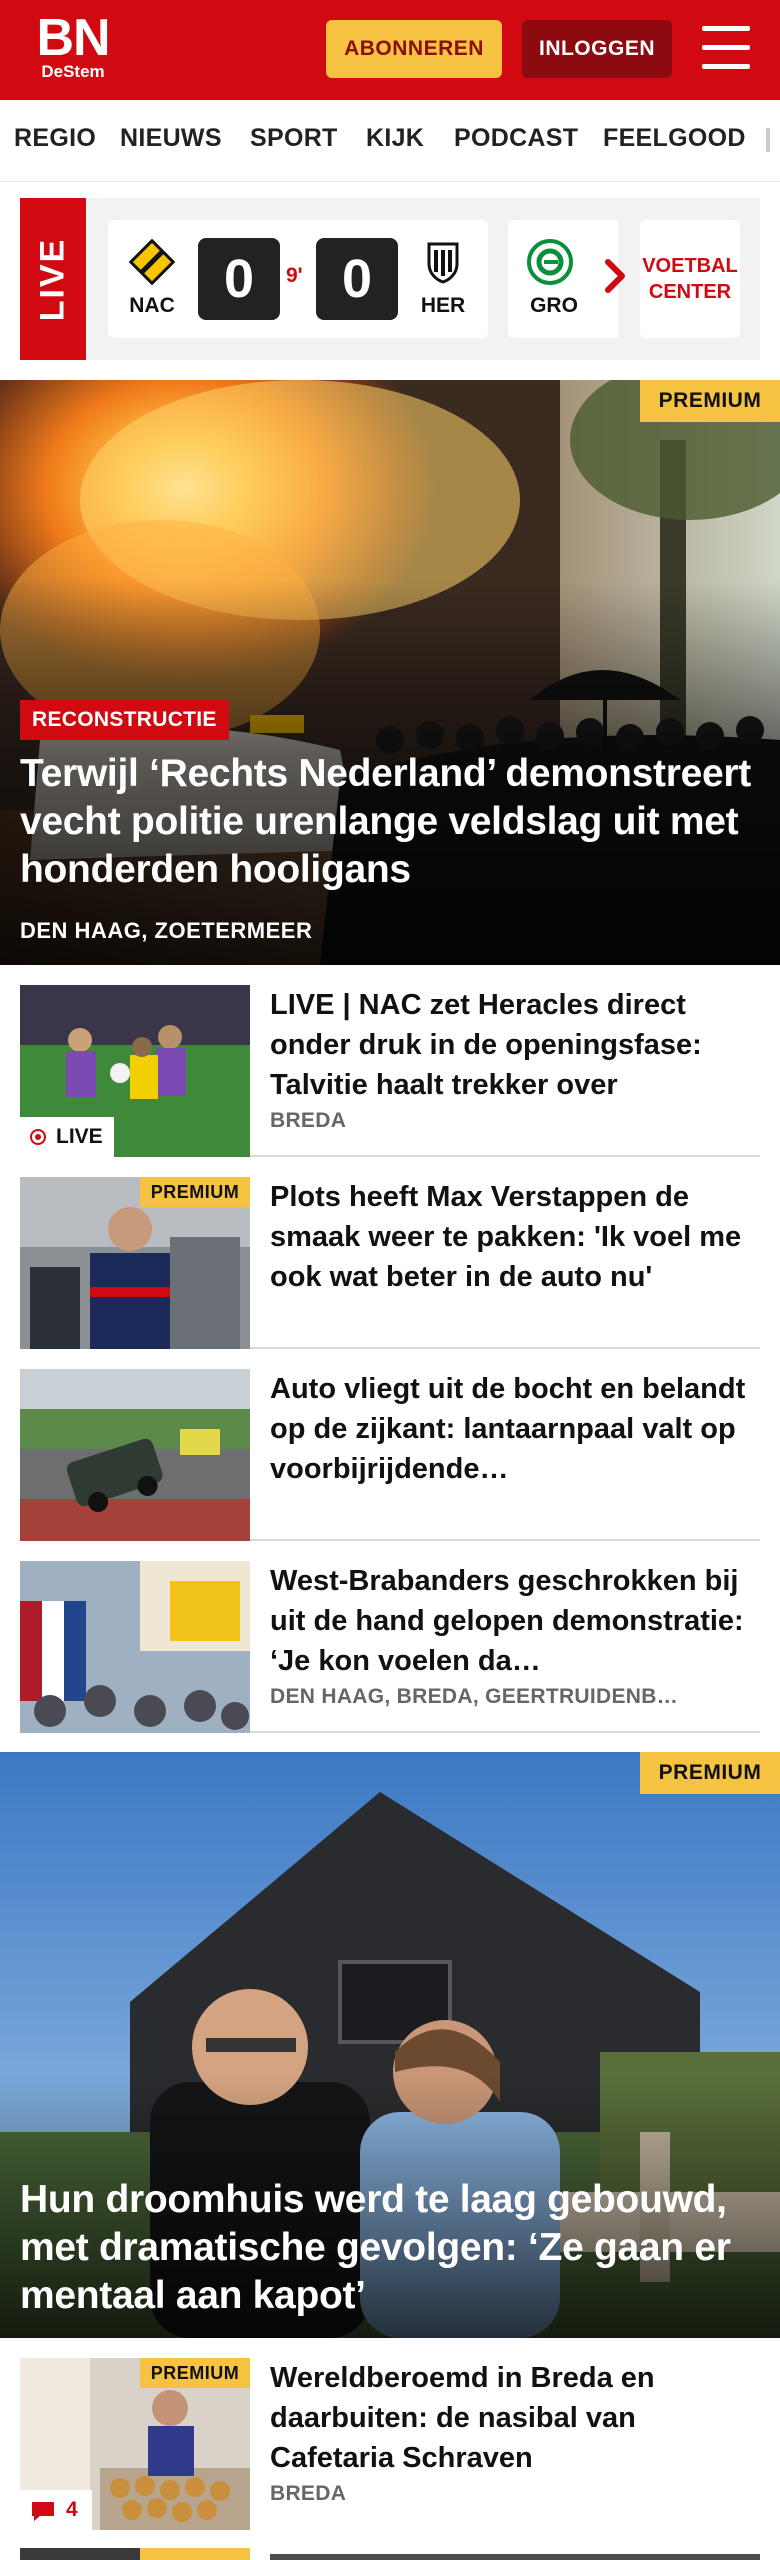  I want to click on live-dot-icon, so click(38, 1137).